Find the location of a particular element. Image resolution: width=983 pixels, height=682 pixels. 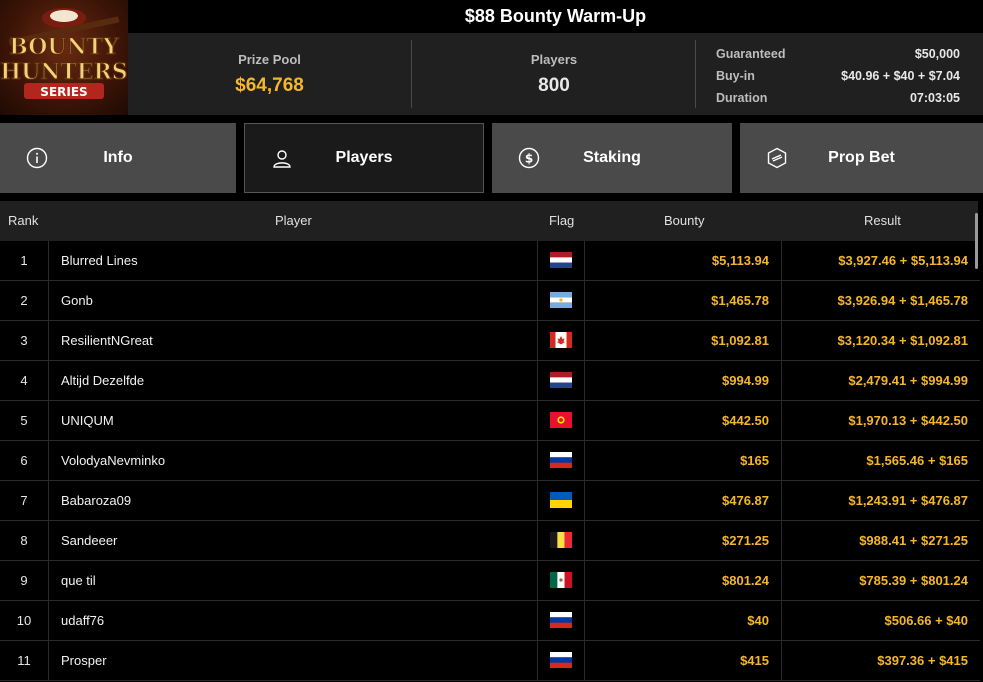

argentina-flag-icon is located at coordinates (561, 300).